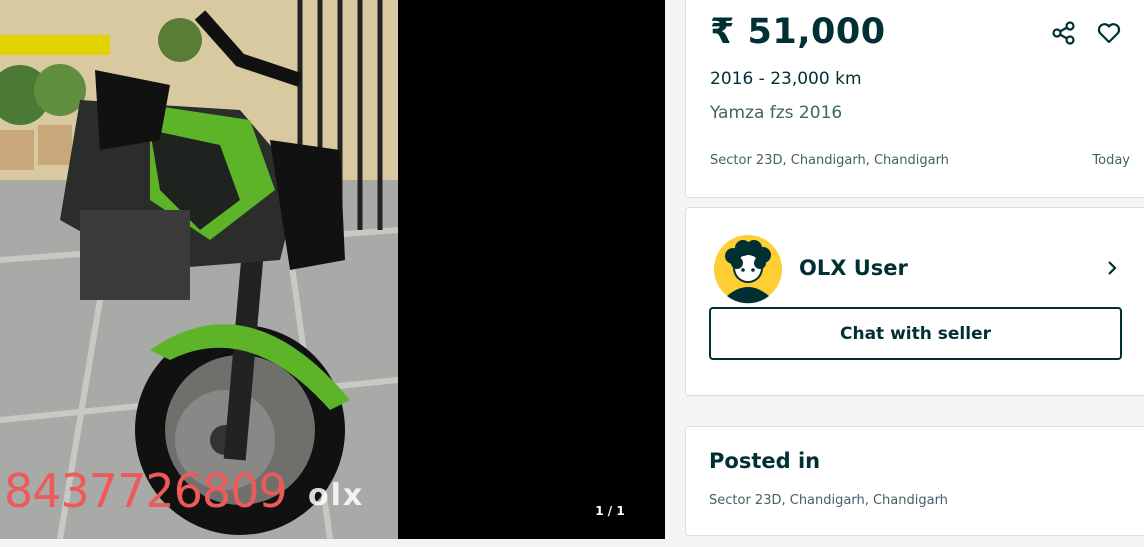 The width and height of the screenshot is (1144, 547). I want to click on posted-in-heading: Posted in, so click(765, 461).